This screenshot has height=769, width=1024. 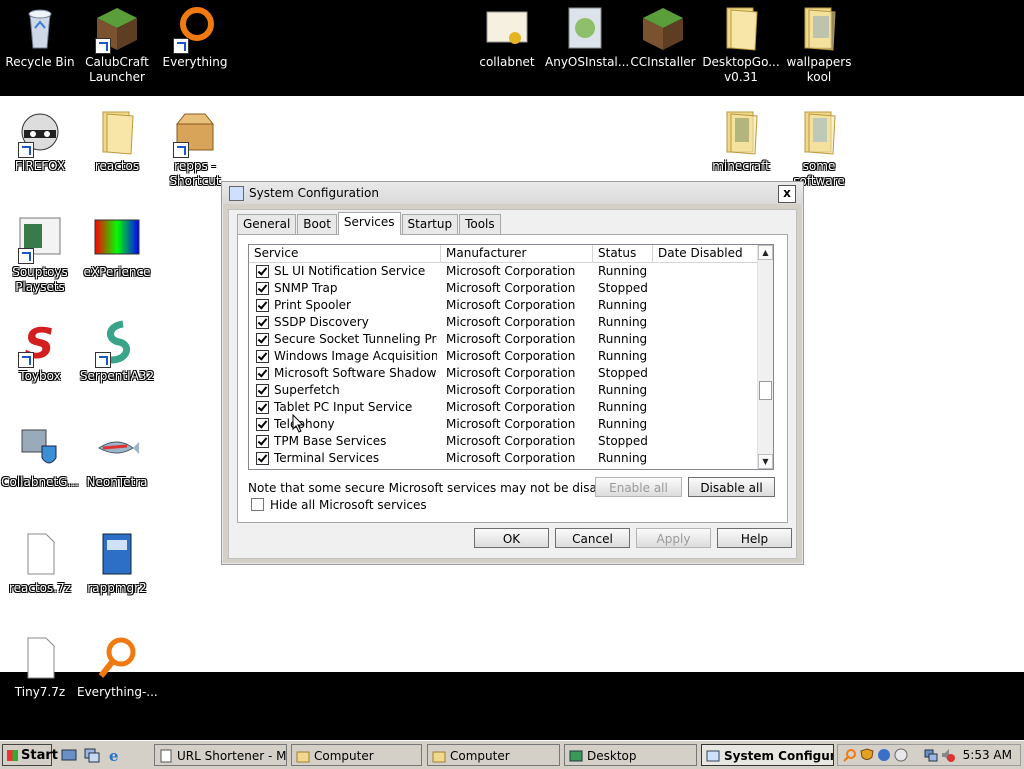 I want to click on desktop-icon-ccinstaller: CCInstaller, so click(x=663, y=37).